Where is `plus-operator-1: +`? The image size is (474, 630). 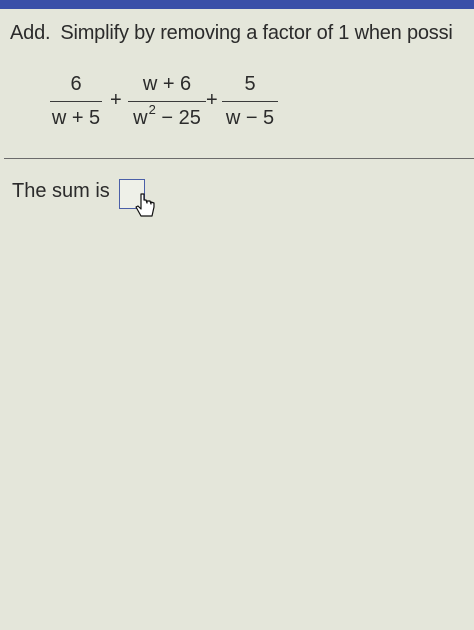
plus-operator-1: + is located at coordinates (116, 100).